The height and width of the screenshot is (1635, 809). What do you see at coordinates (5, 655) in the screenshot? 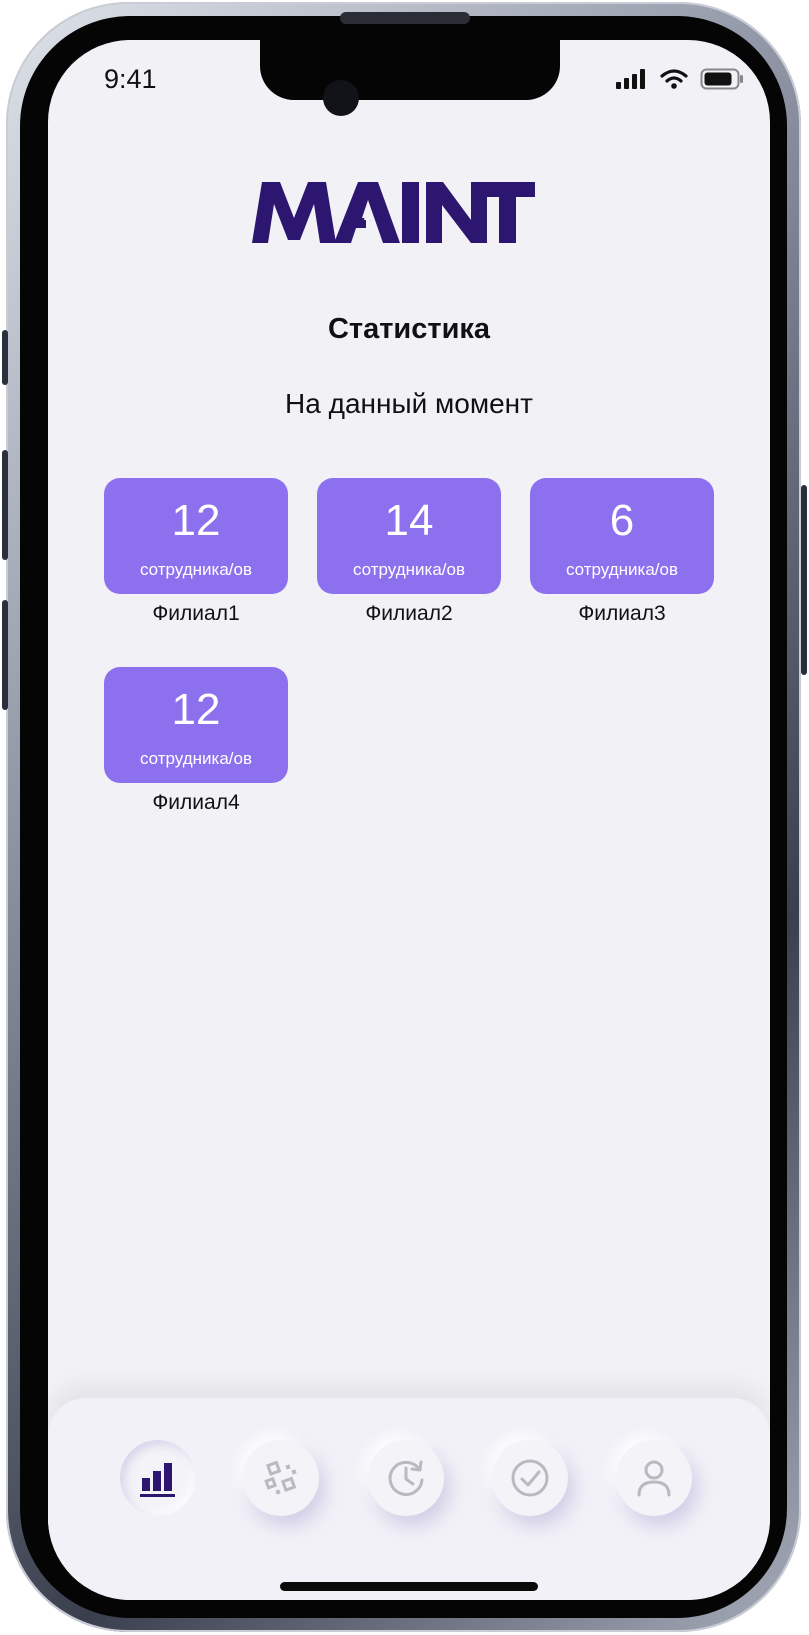
I see `volume-down-button` at bounding box center [5, 655].